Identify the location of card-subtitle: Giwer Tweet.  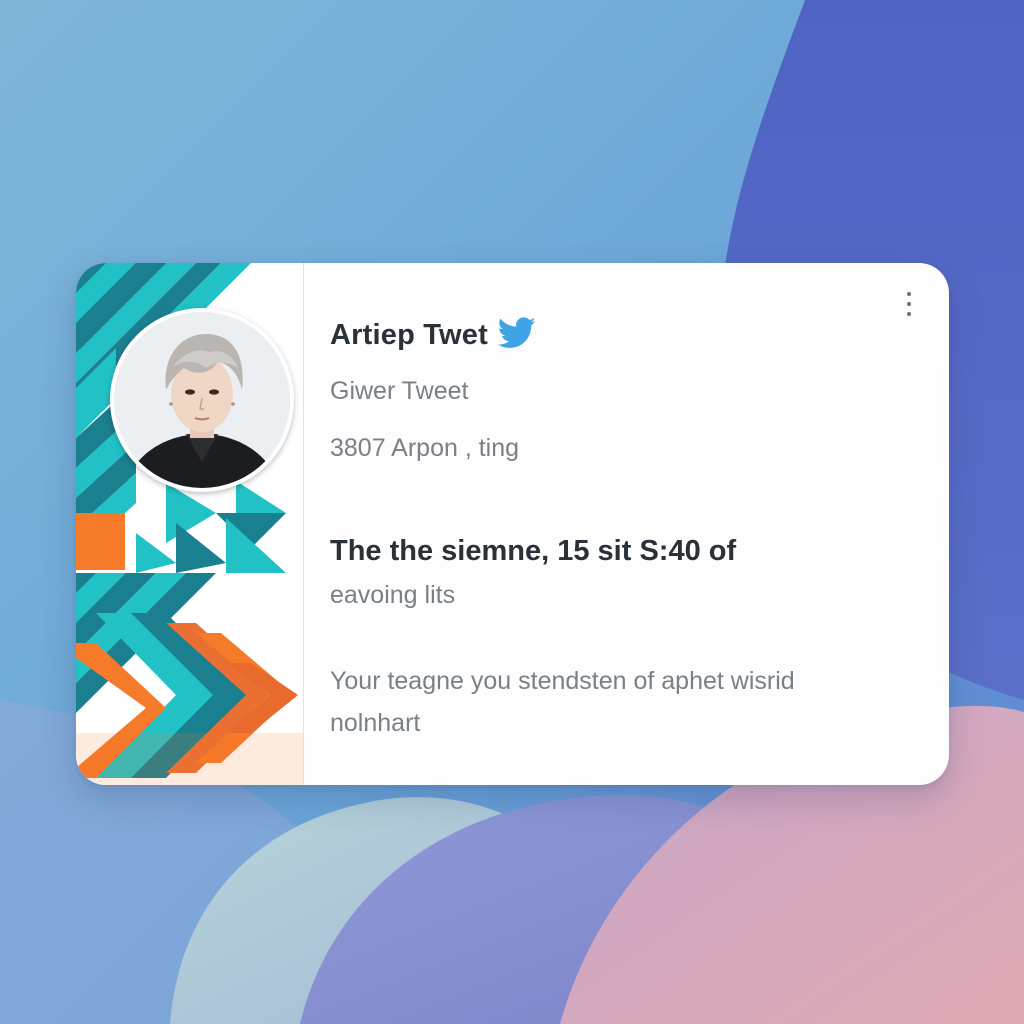
(399, 391).